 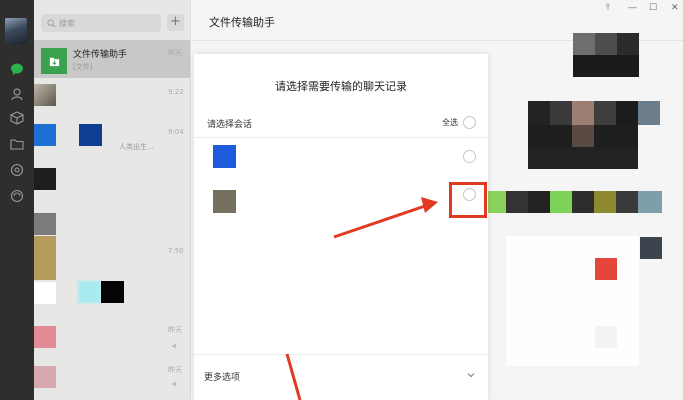 What do you see at coordinates (17, 170) in the screenshot?
I see `miniprogram-icon` at bounding box center [17, 170].